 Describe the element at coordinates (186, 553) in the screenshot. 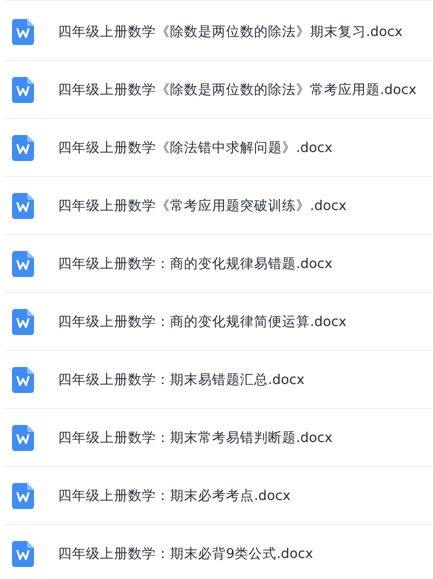

I see `file-name: 四年级上册数学：期末必背9类公式.docx` at that location.